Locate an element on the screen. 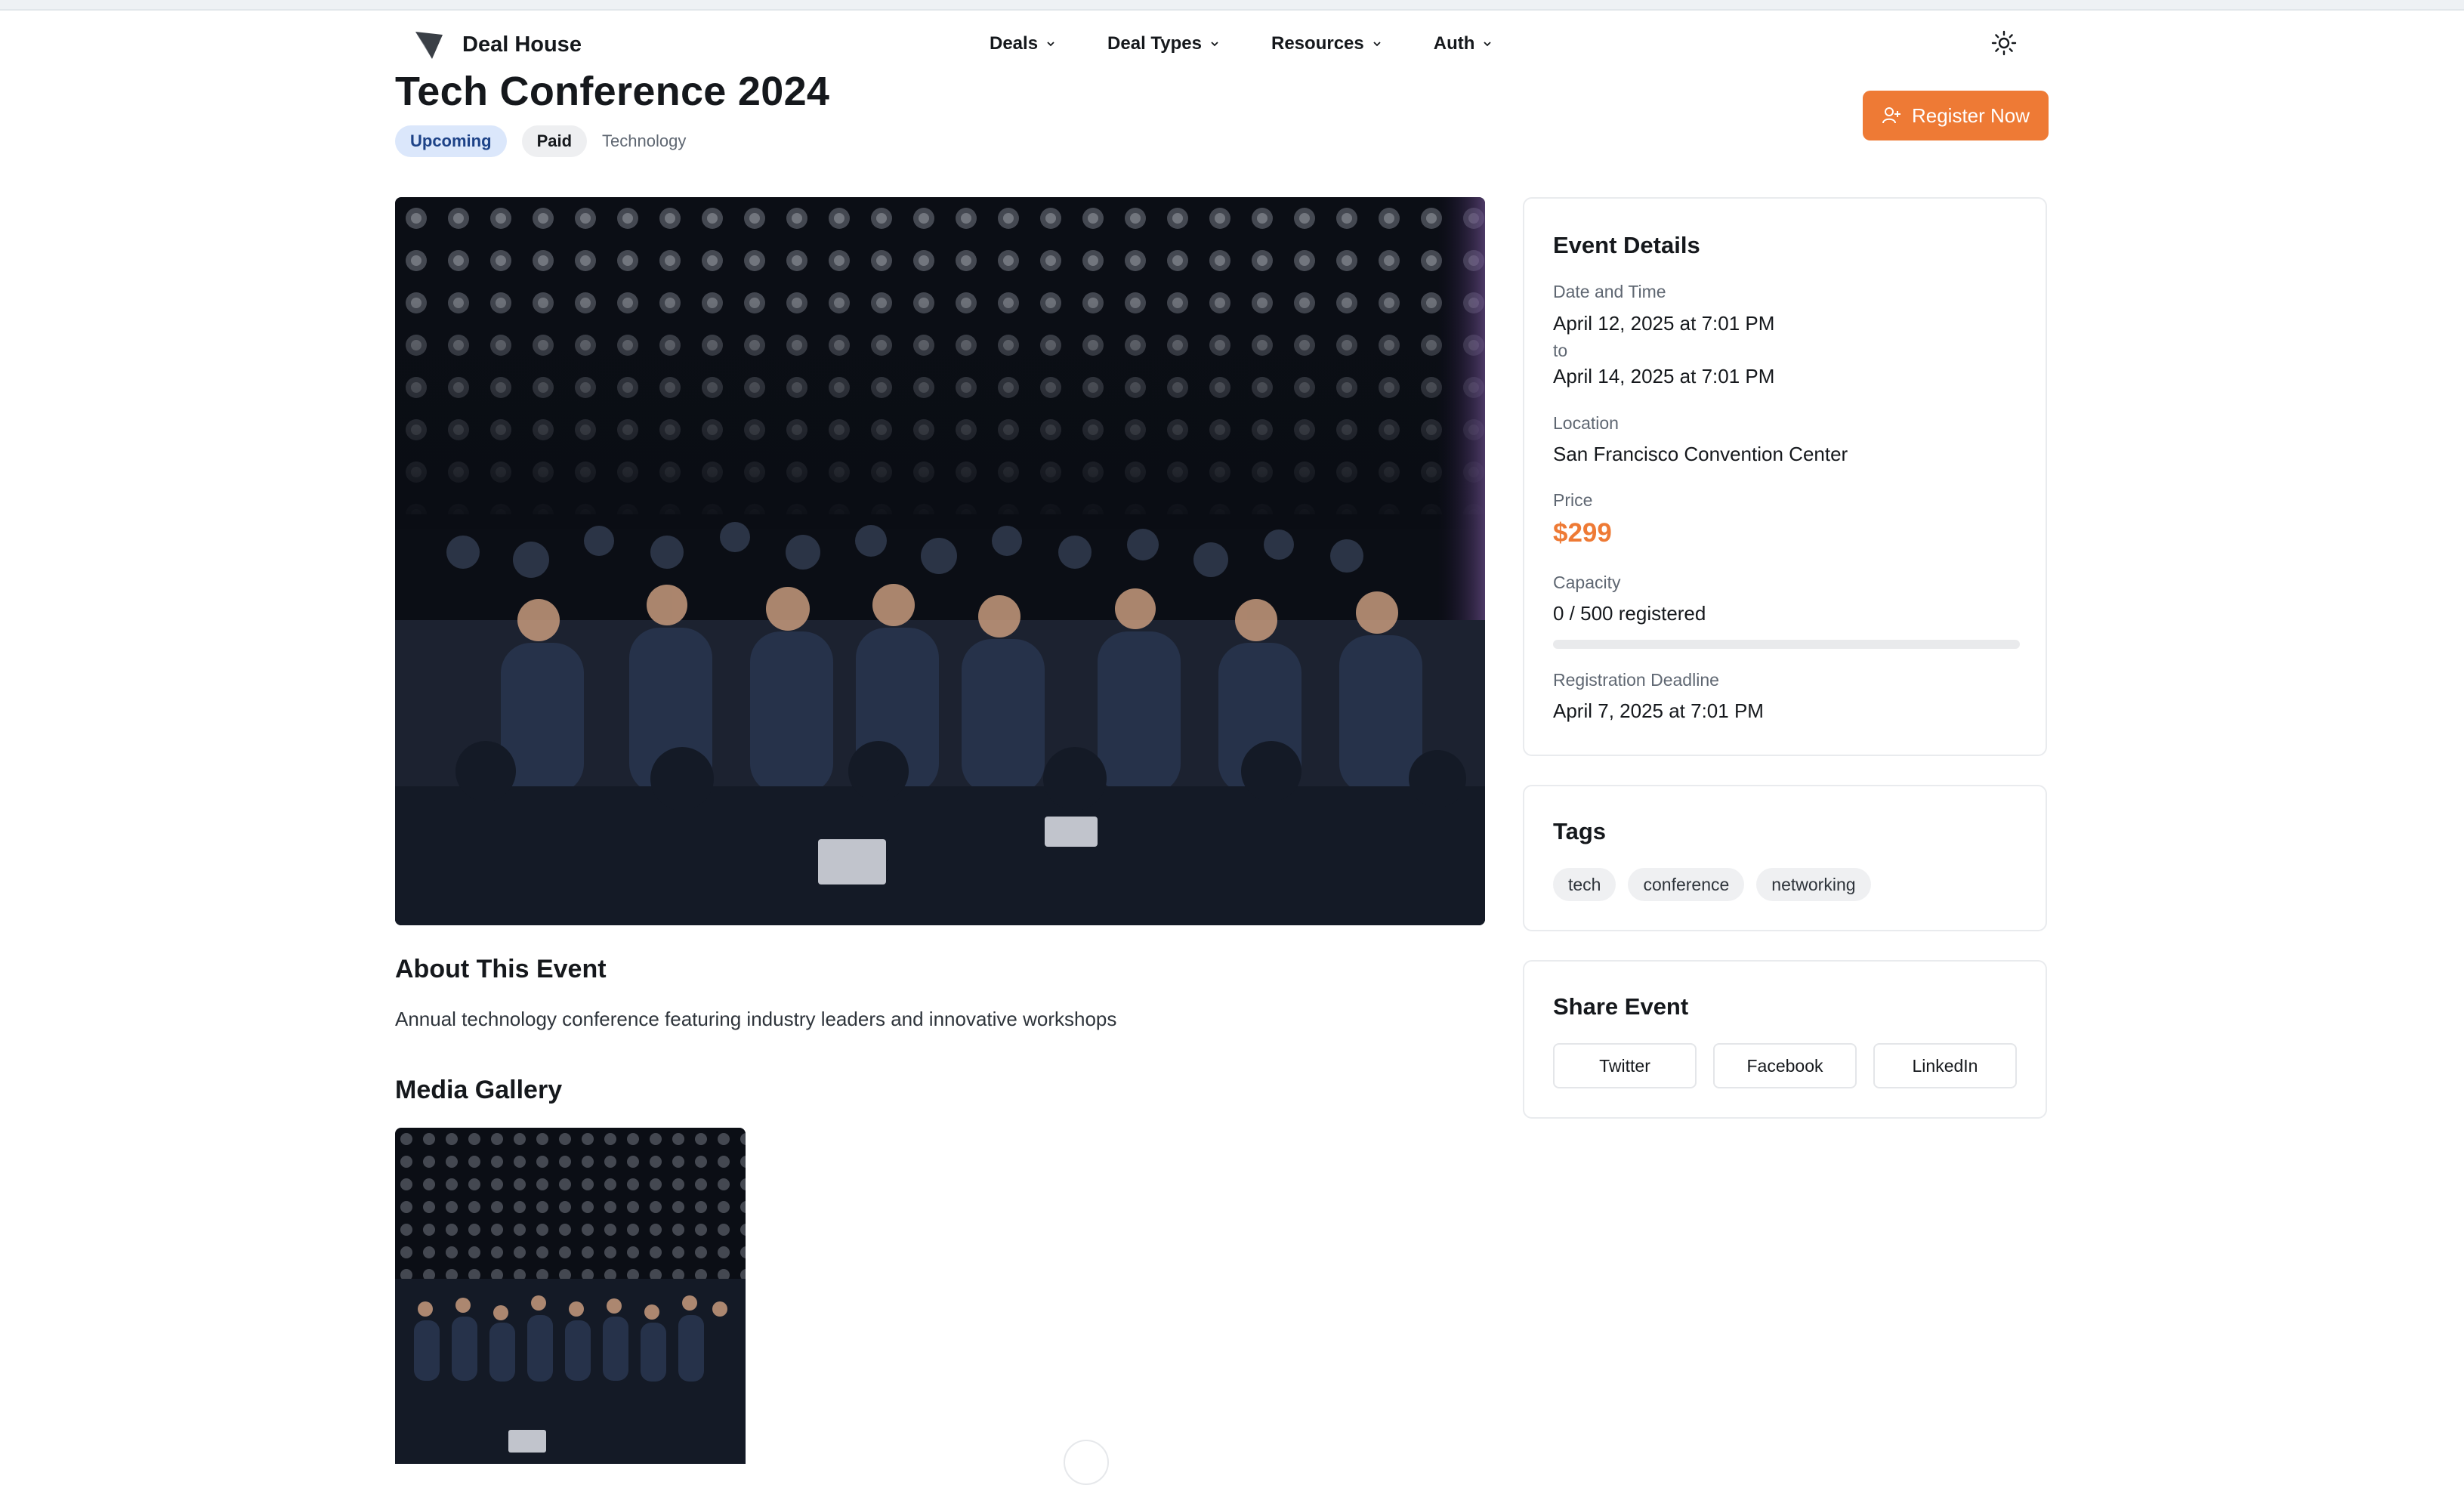 The image size is (2464, 1485). tag-list: tech conference networking is located at coordinates (1712, 884).